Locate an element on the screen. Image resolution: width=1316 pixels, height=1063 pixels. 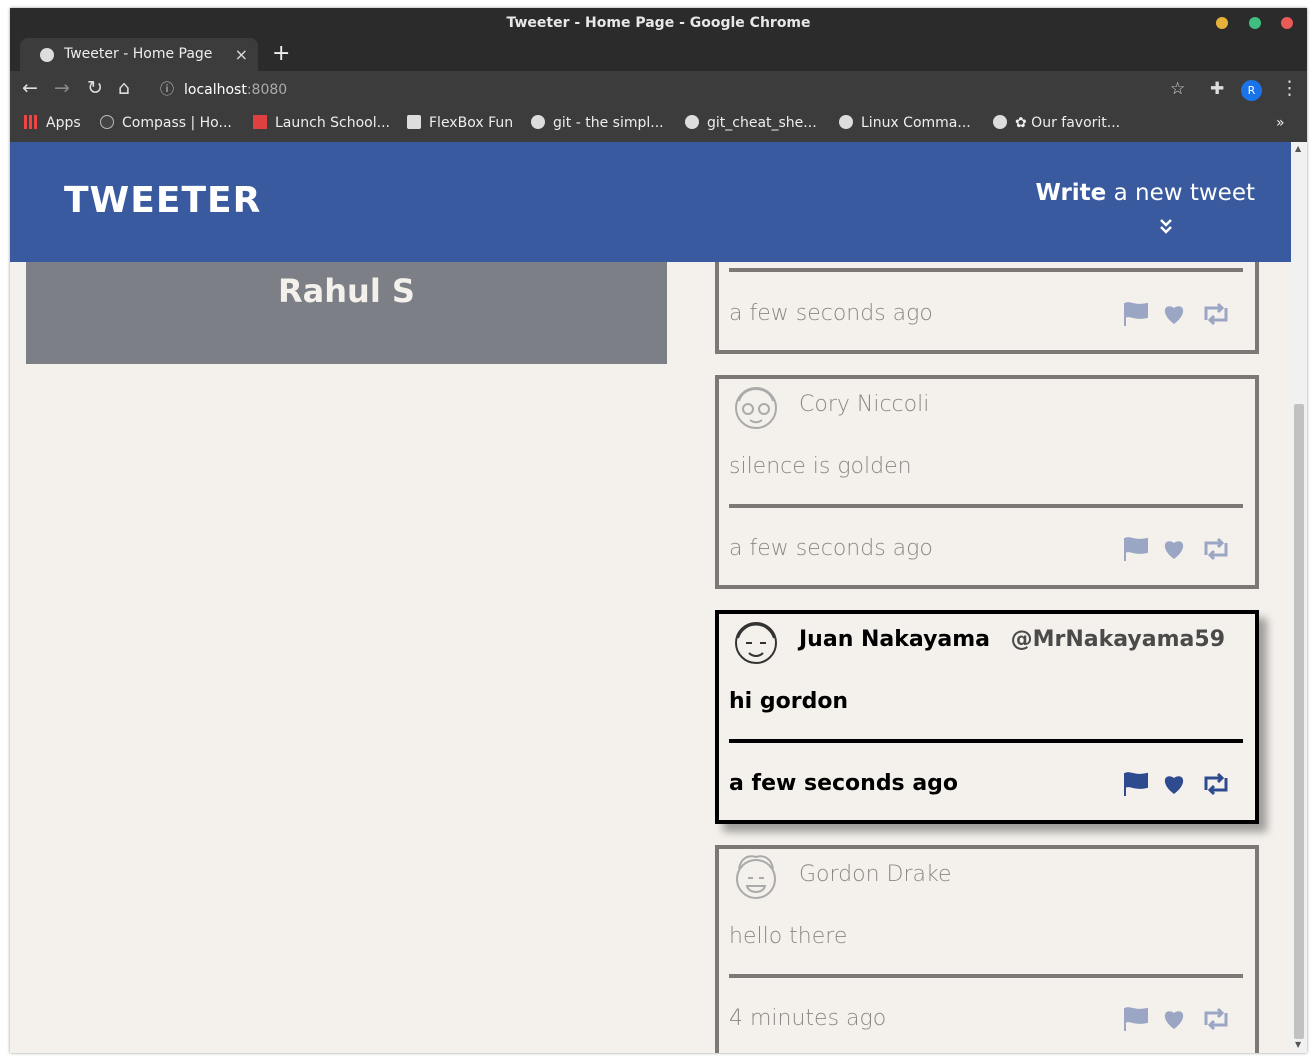
close-window-button is located at coordinates (1287, 23).